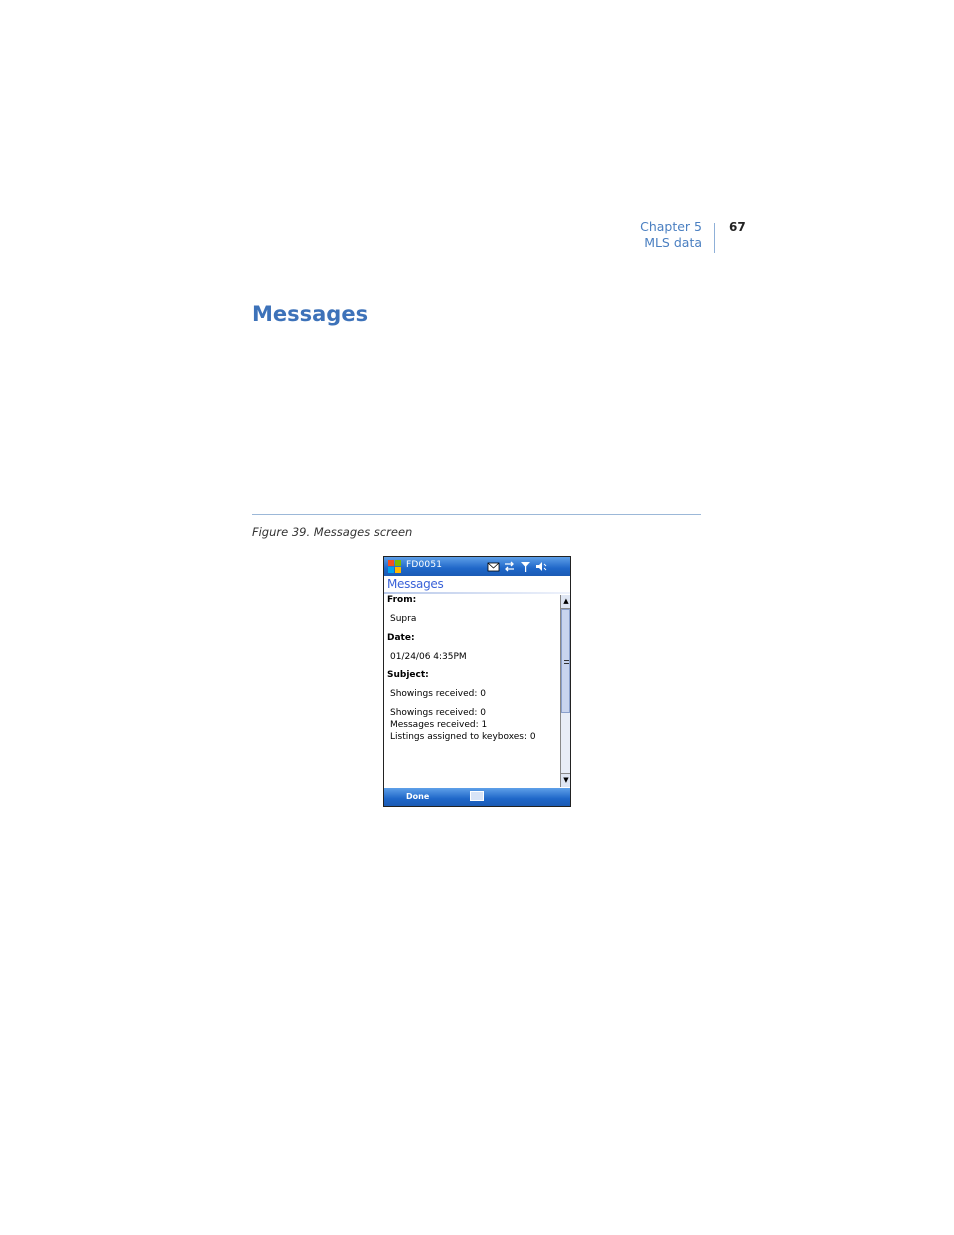 This screenshot has height=1235, width=954. What do you see at coordinates (424, 565) in the screenshot?
I see `device-name: FD0051` at bounding box center [424, 565].